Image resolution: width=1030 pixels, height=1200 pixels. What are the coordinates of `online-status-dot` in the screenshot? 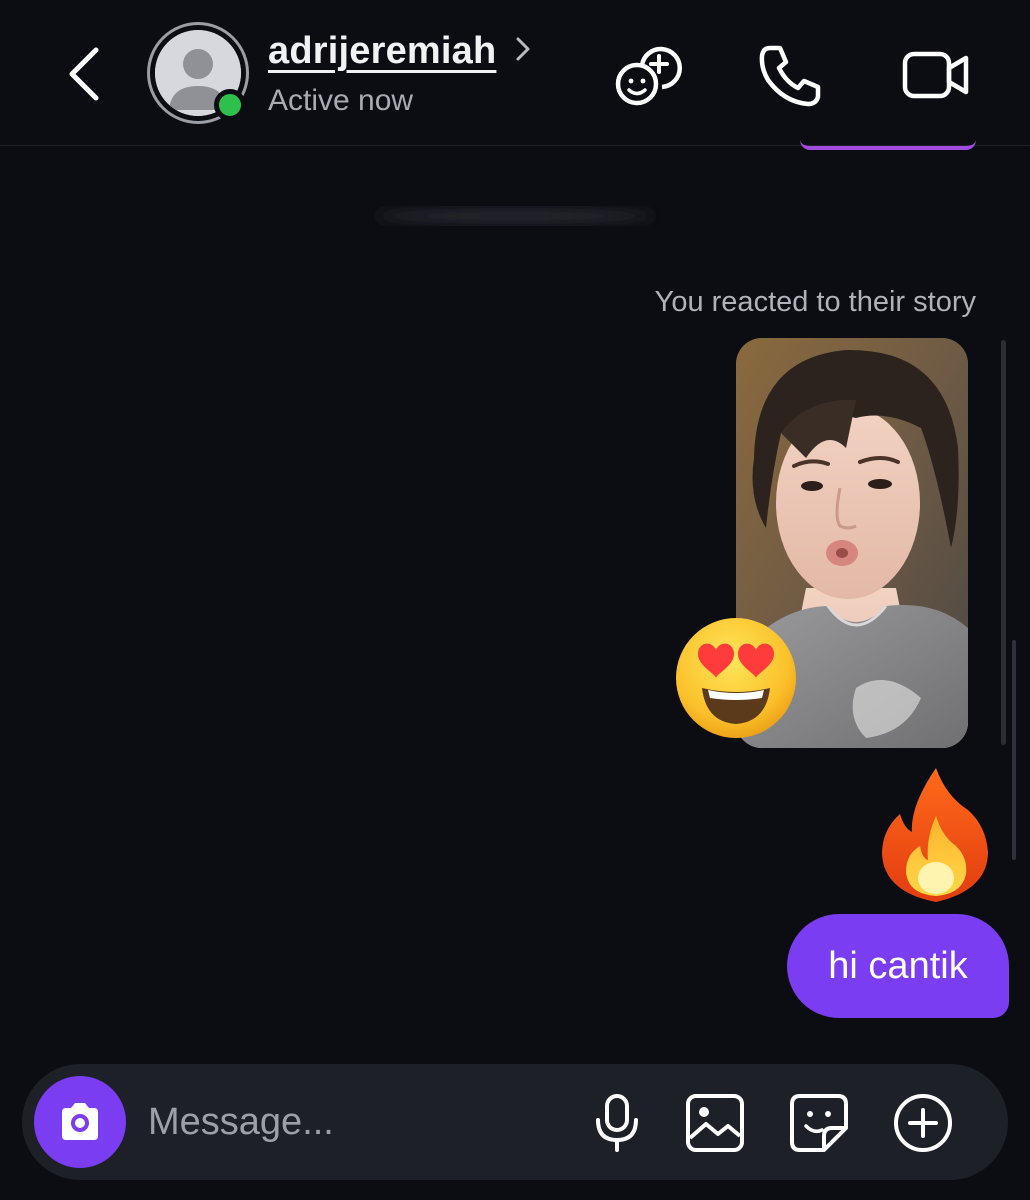 It's located at (230, 105).